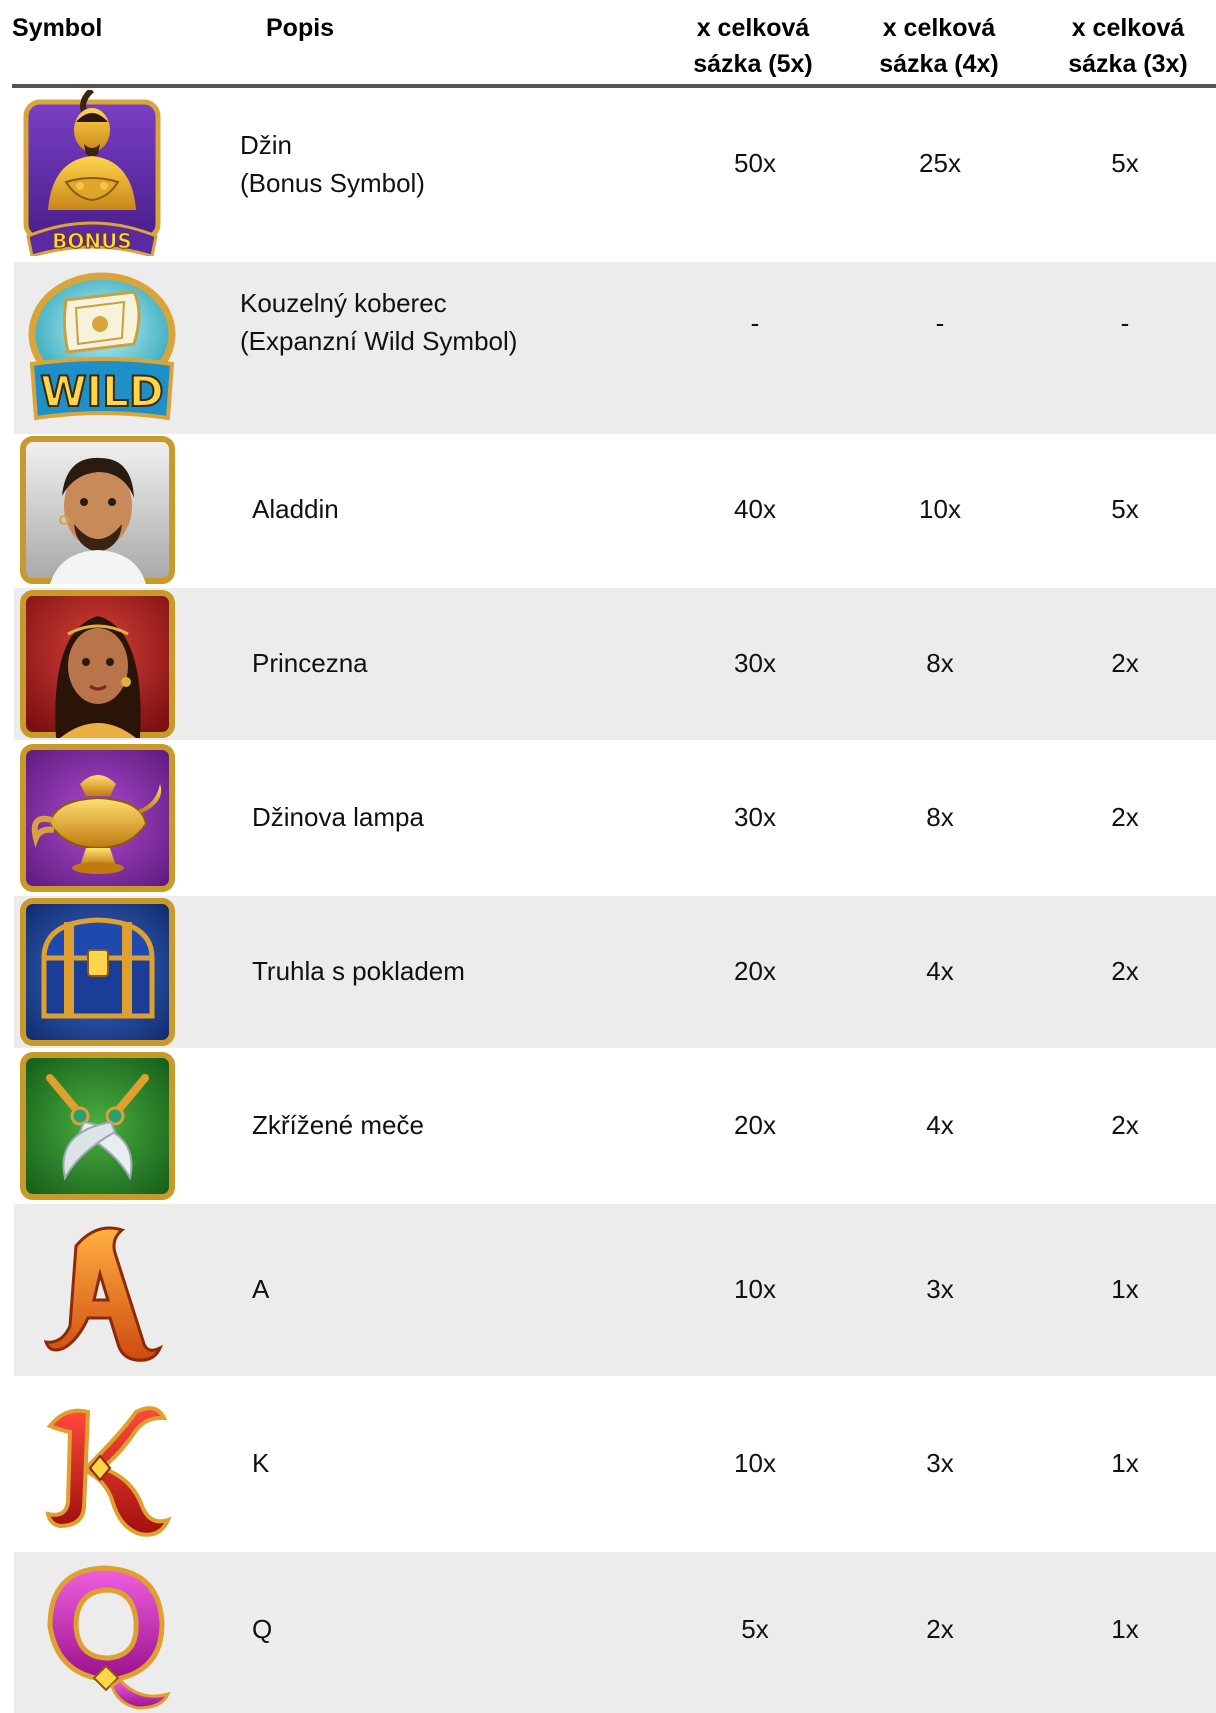 The width and height of the screenshot is (1216, 1713). What do you see at coordinates (940, 1629) in the screenshot?
I see `payout-4x: 2x` at bounding box center [940, 1629].